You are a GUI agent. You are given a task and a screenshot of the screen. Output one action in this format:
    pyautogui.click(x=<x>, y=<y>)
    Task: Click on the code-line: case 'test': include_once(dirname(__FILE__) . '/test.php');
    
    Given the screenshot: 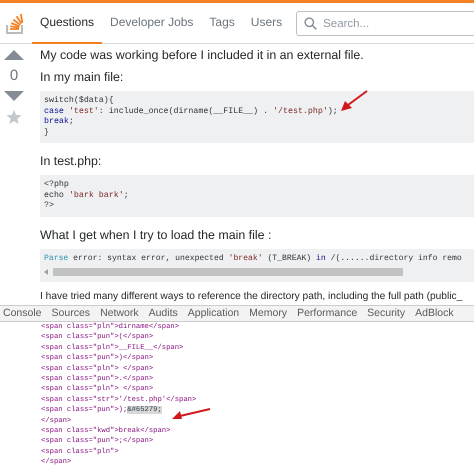 What is the action you would take?
    pyautogui.click(x=191, y=111)
    